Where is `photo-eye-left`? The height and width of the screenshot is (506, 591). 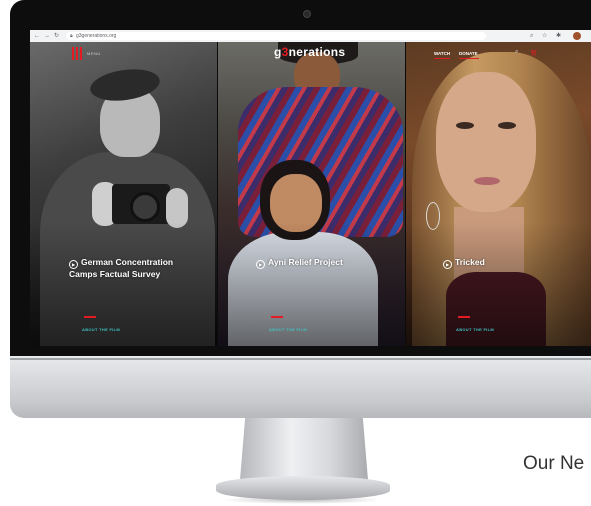 photo-eye-left is located at coordinates (465, 125).